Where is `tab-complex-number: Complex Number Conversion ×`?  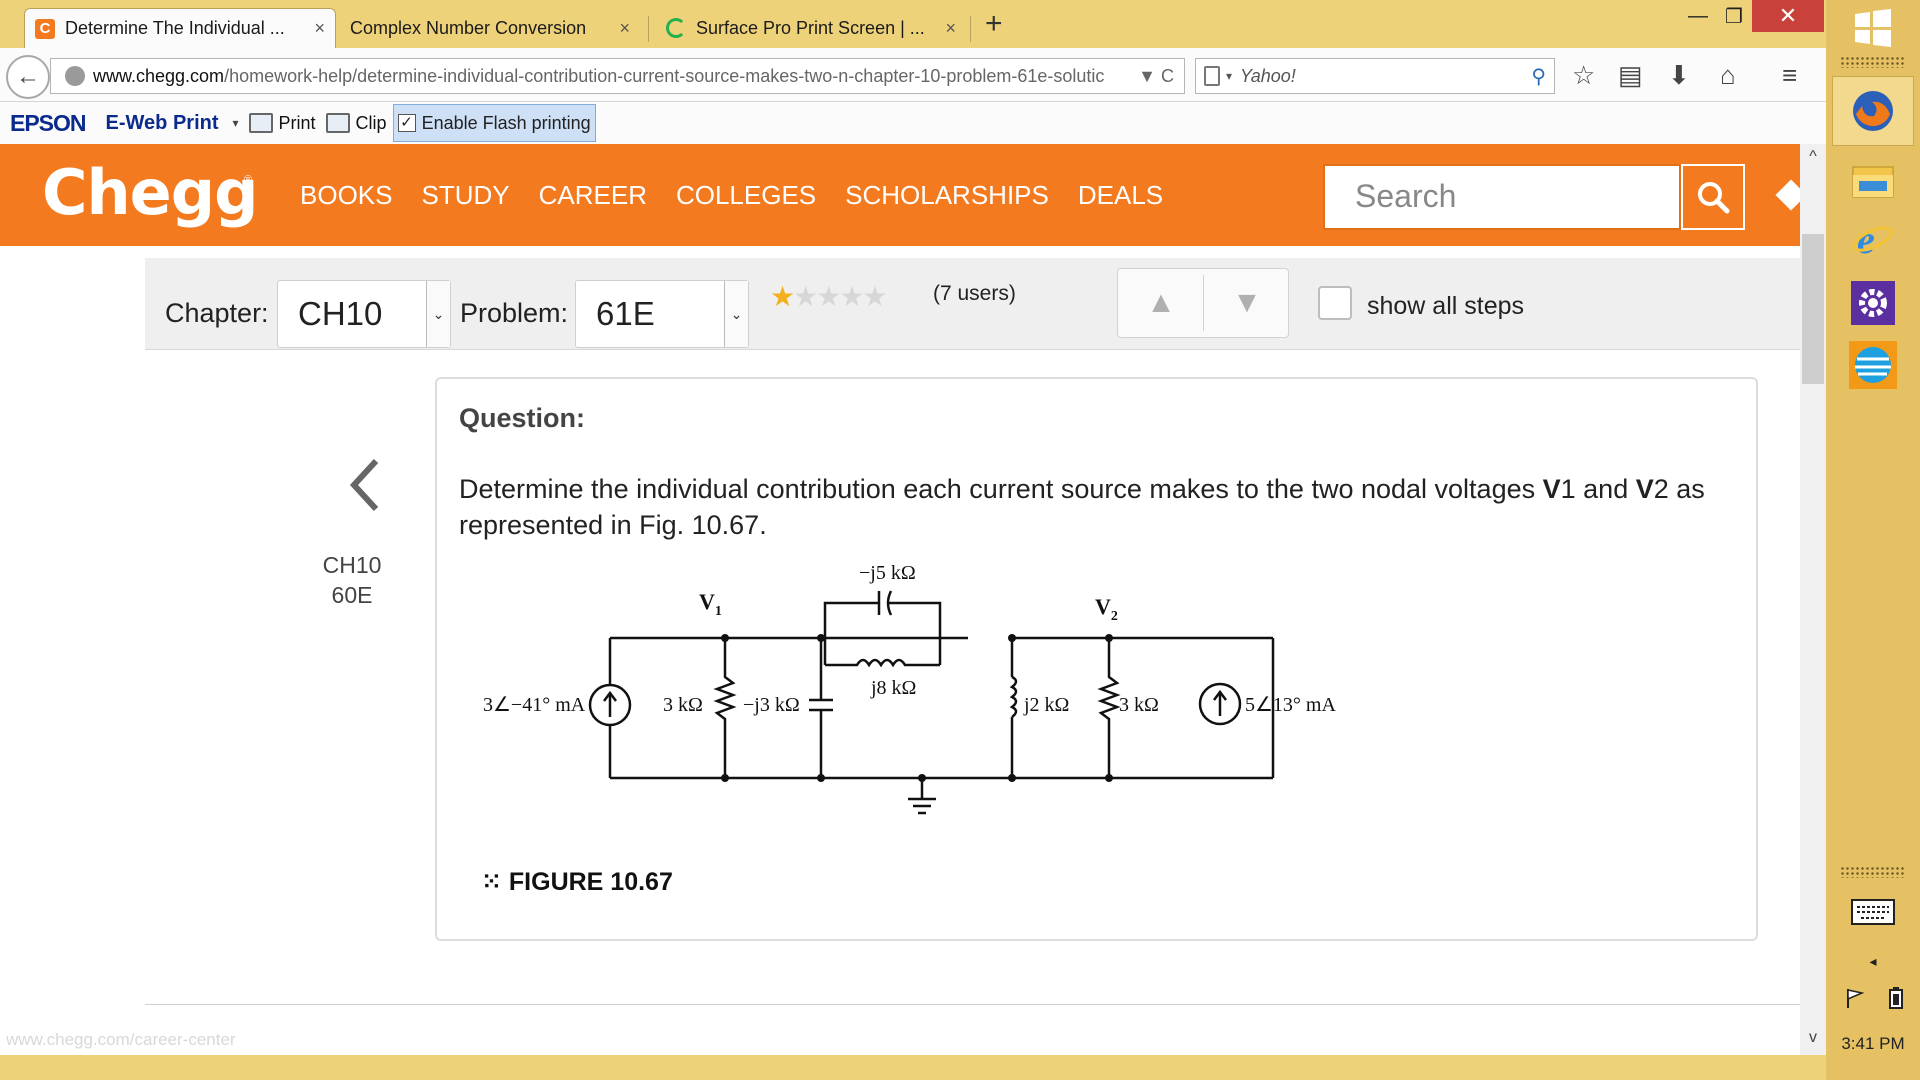 tab-complex-number: Complex Number Conversion × is located at coordinates (490, 28).